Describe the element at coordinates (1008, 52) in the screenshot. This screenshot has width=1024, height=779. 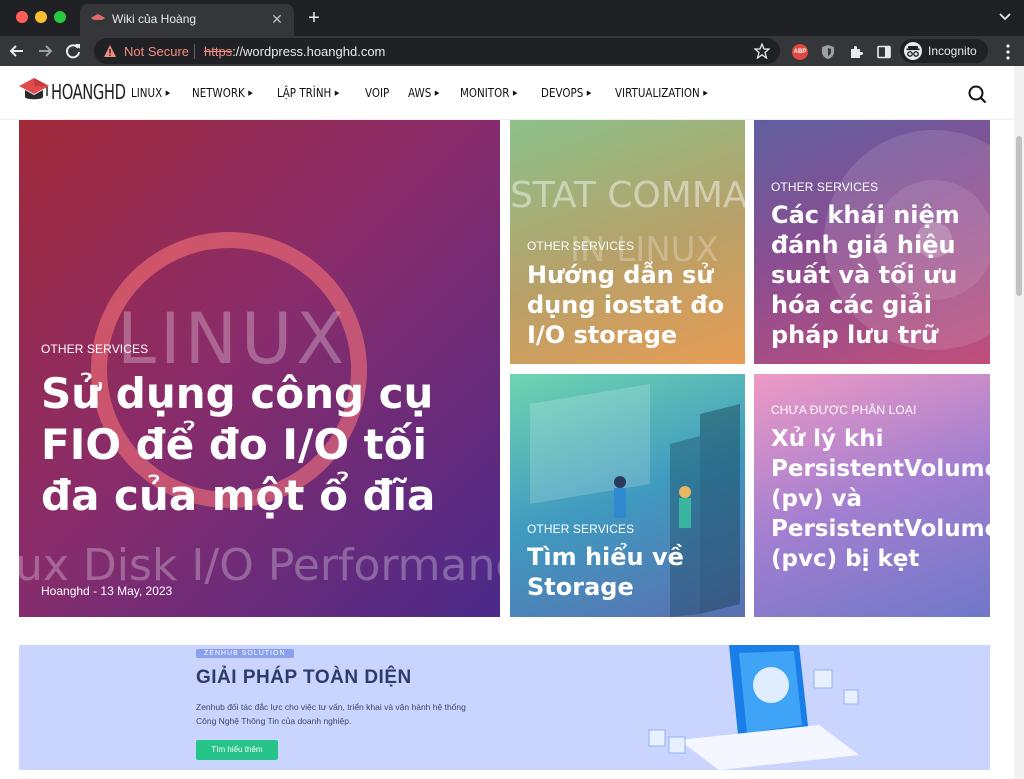
I see `more-menu-icon` at that location.